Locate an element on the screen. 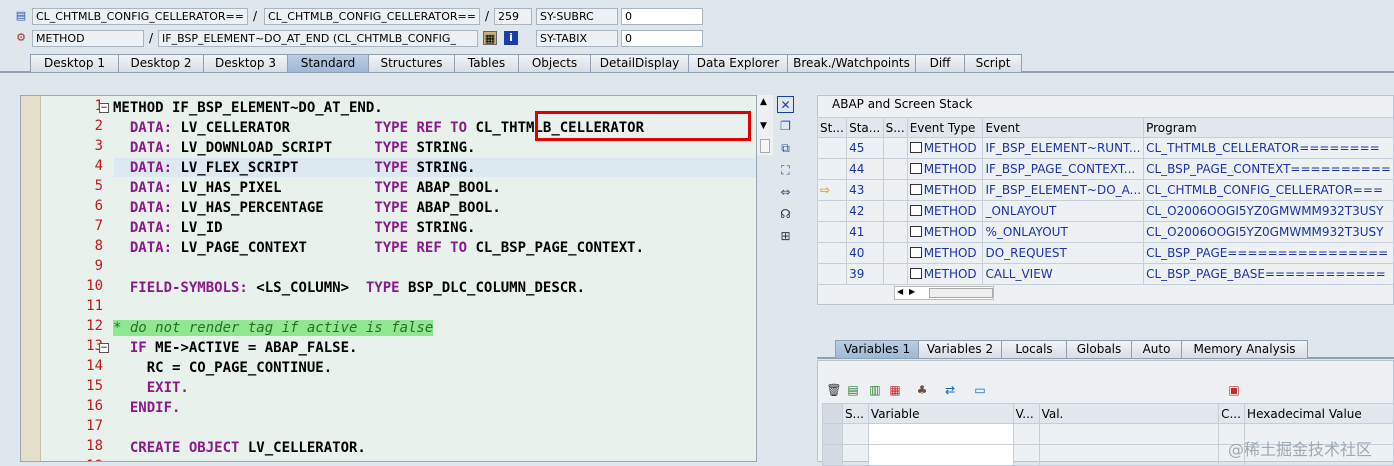  tab-desktop-3: Desktop 3 is located at coordinates (245, 63).